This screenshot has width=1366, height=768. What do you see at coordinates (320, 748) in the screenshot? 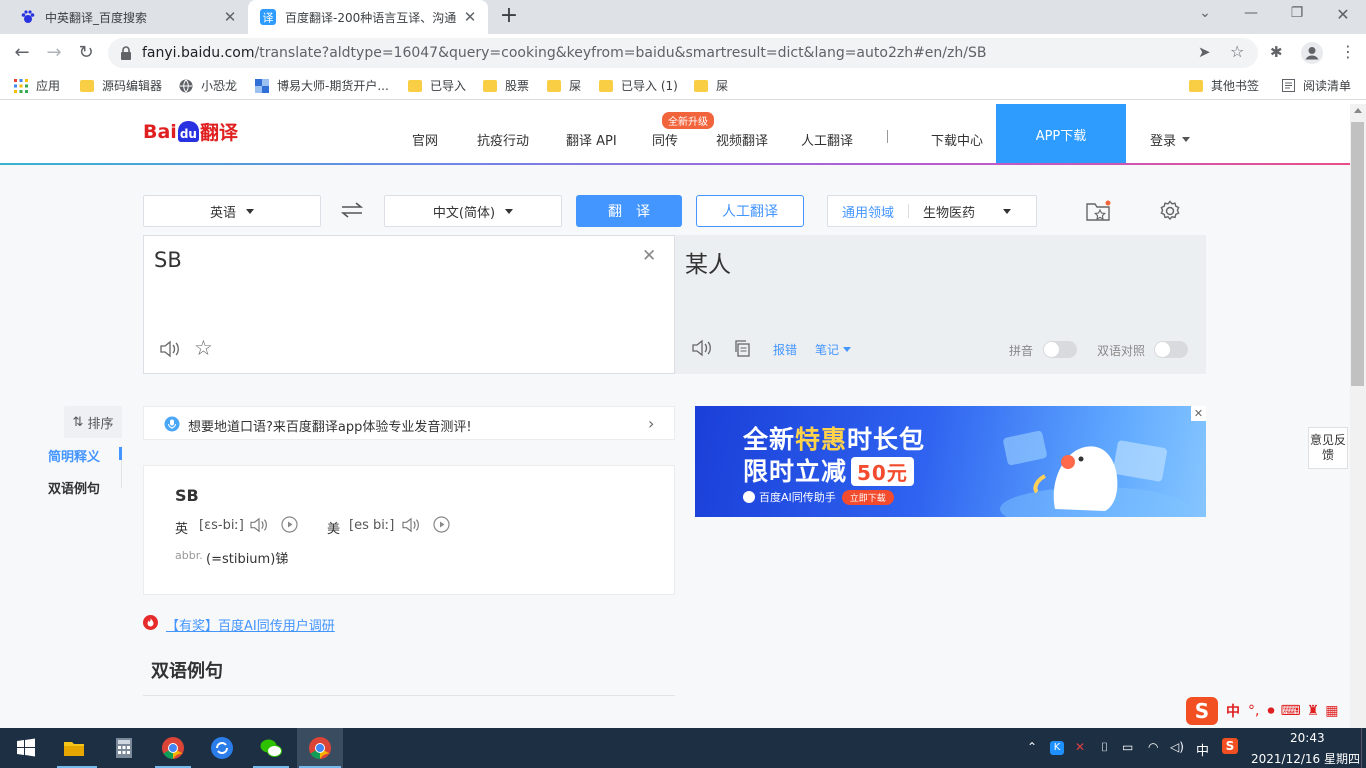
I see `chrome-active-icon` at bounding box center [320, 748].